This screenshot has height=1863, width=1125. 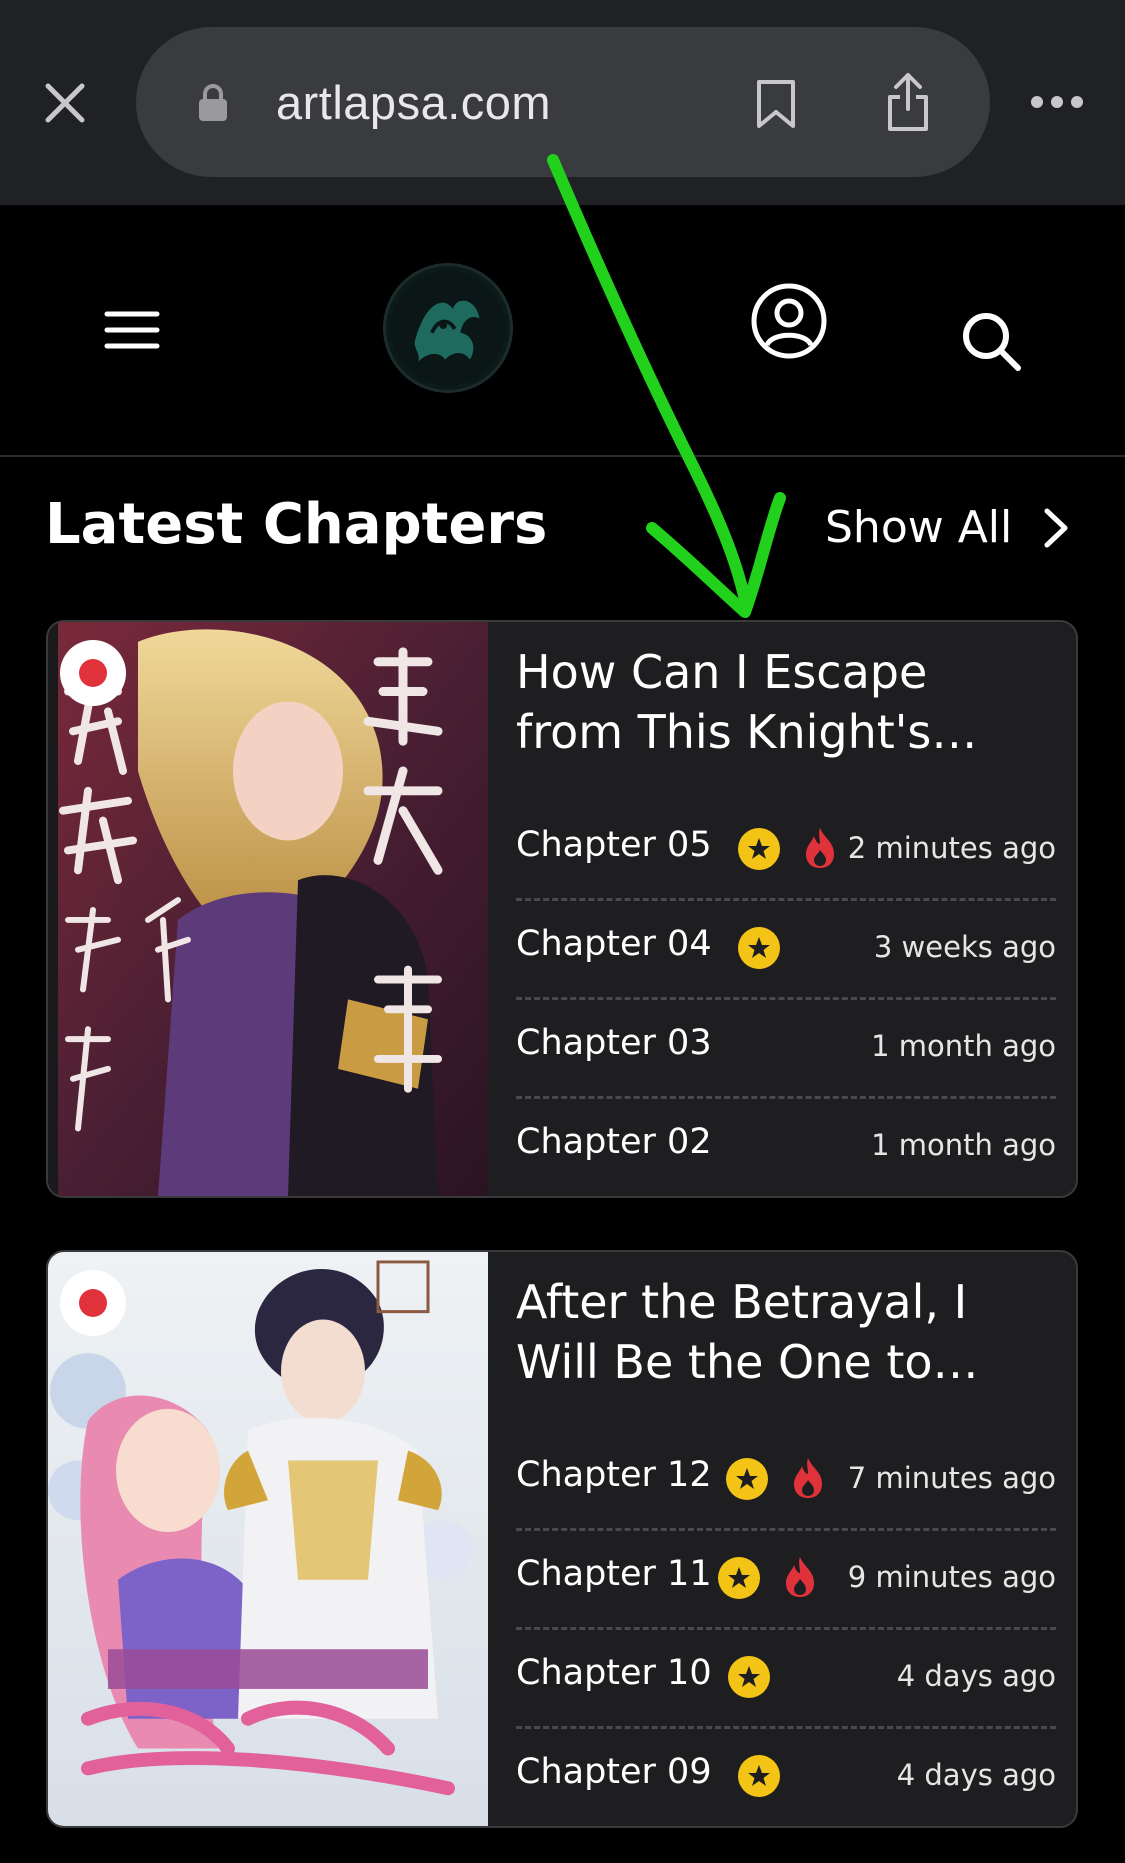 What do you see at coordinates (964, 947) in the screenshot?
I see `chapter-time: 3 weeks ago` at bounding box center [964, 947].